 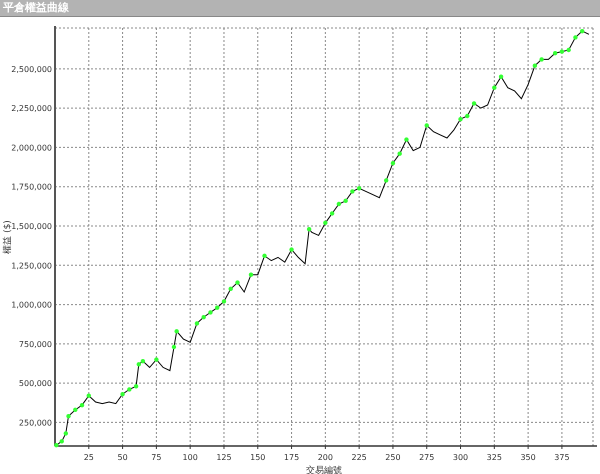 What do you see at coordinates (31, 226) in the screenshot?
I see `y-tick-label: 1,500,000` at bounding box center [31, 226].